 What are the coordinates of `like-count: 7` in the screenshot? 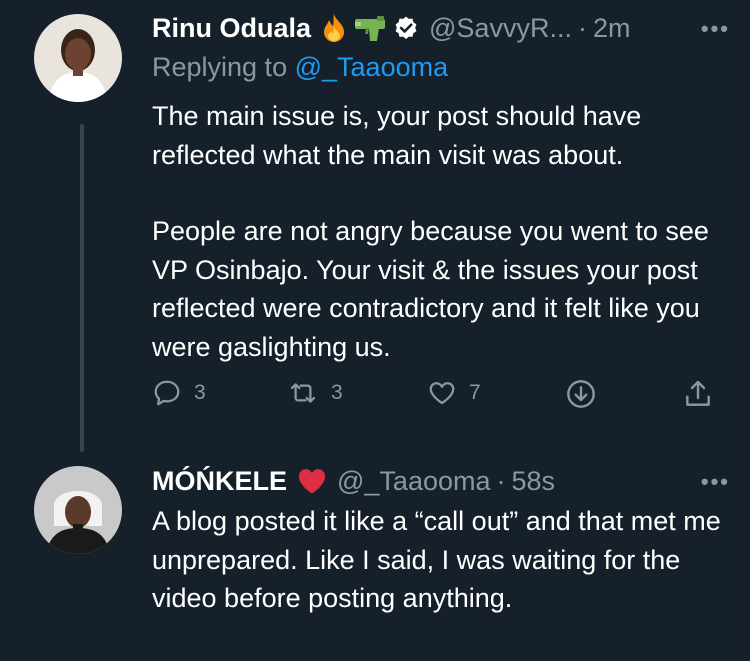 It's located at (475, 392).